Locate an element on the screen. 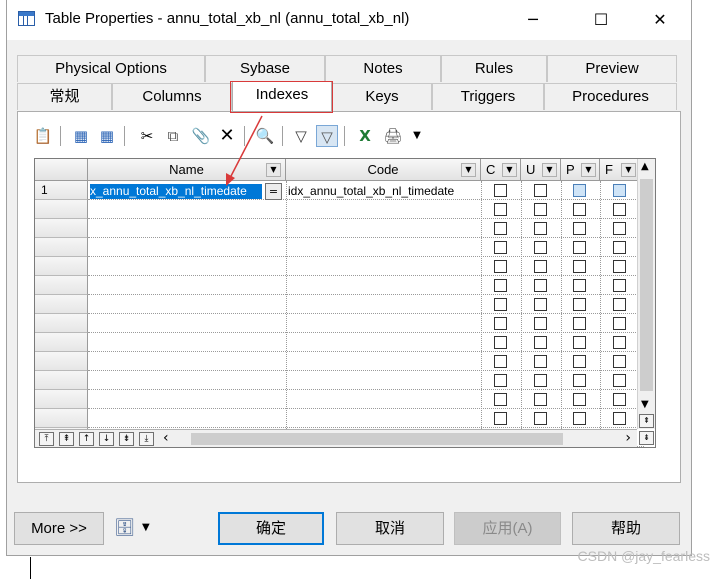  scroll-left-icon: ‹ is located at coordinates (166, 438).